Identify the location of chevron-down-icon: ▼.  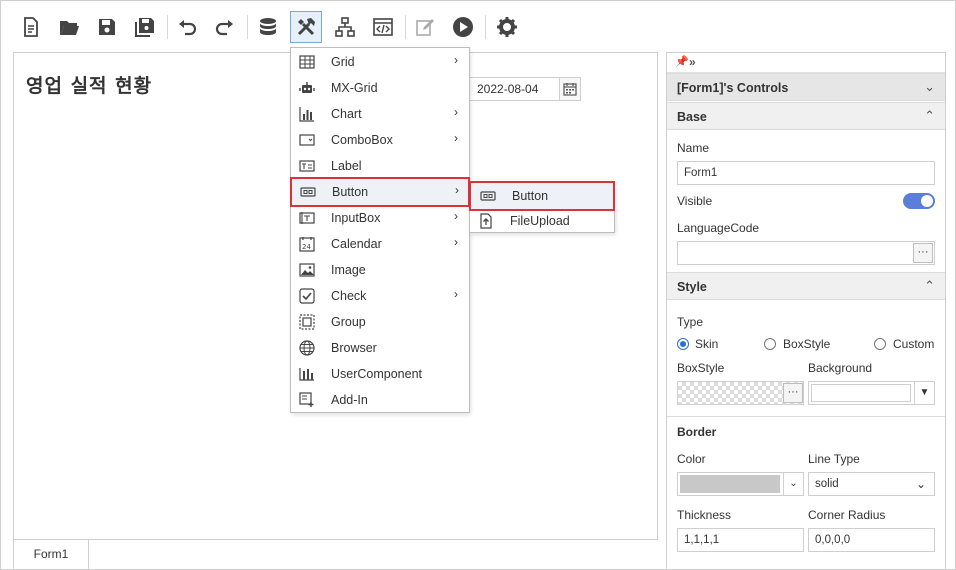
(924, 393).